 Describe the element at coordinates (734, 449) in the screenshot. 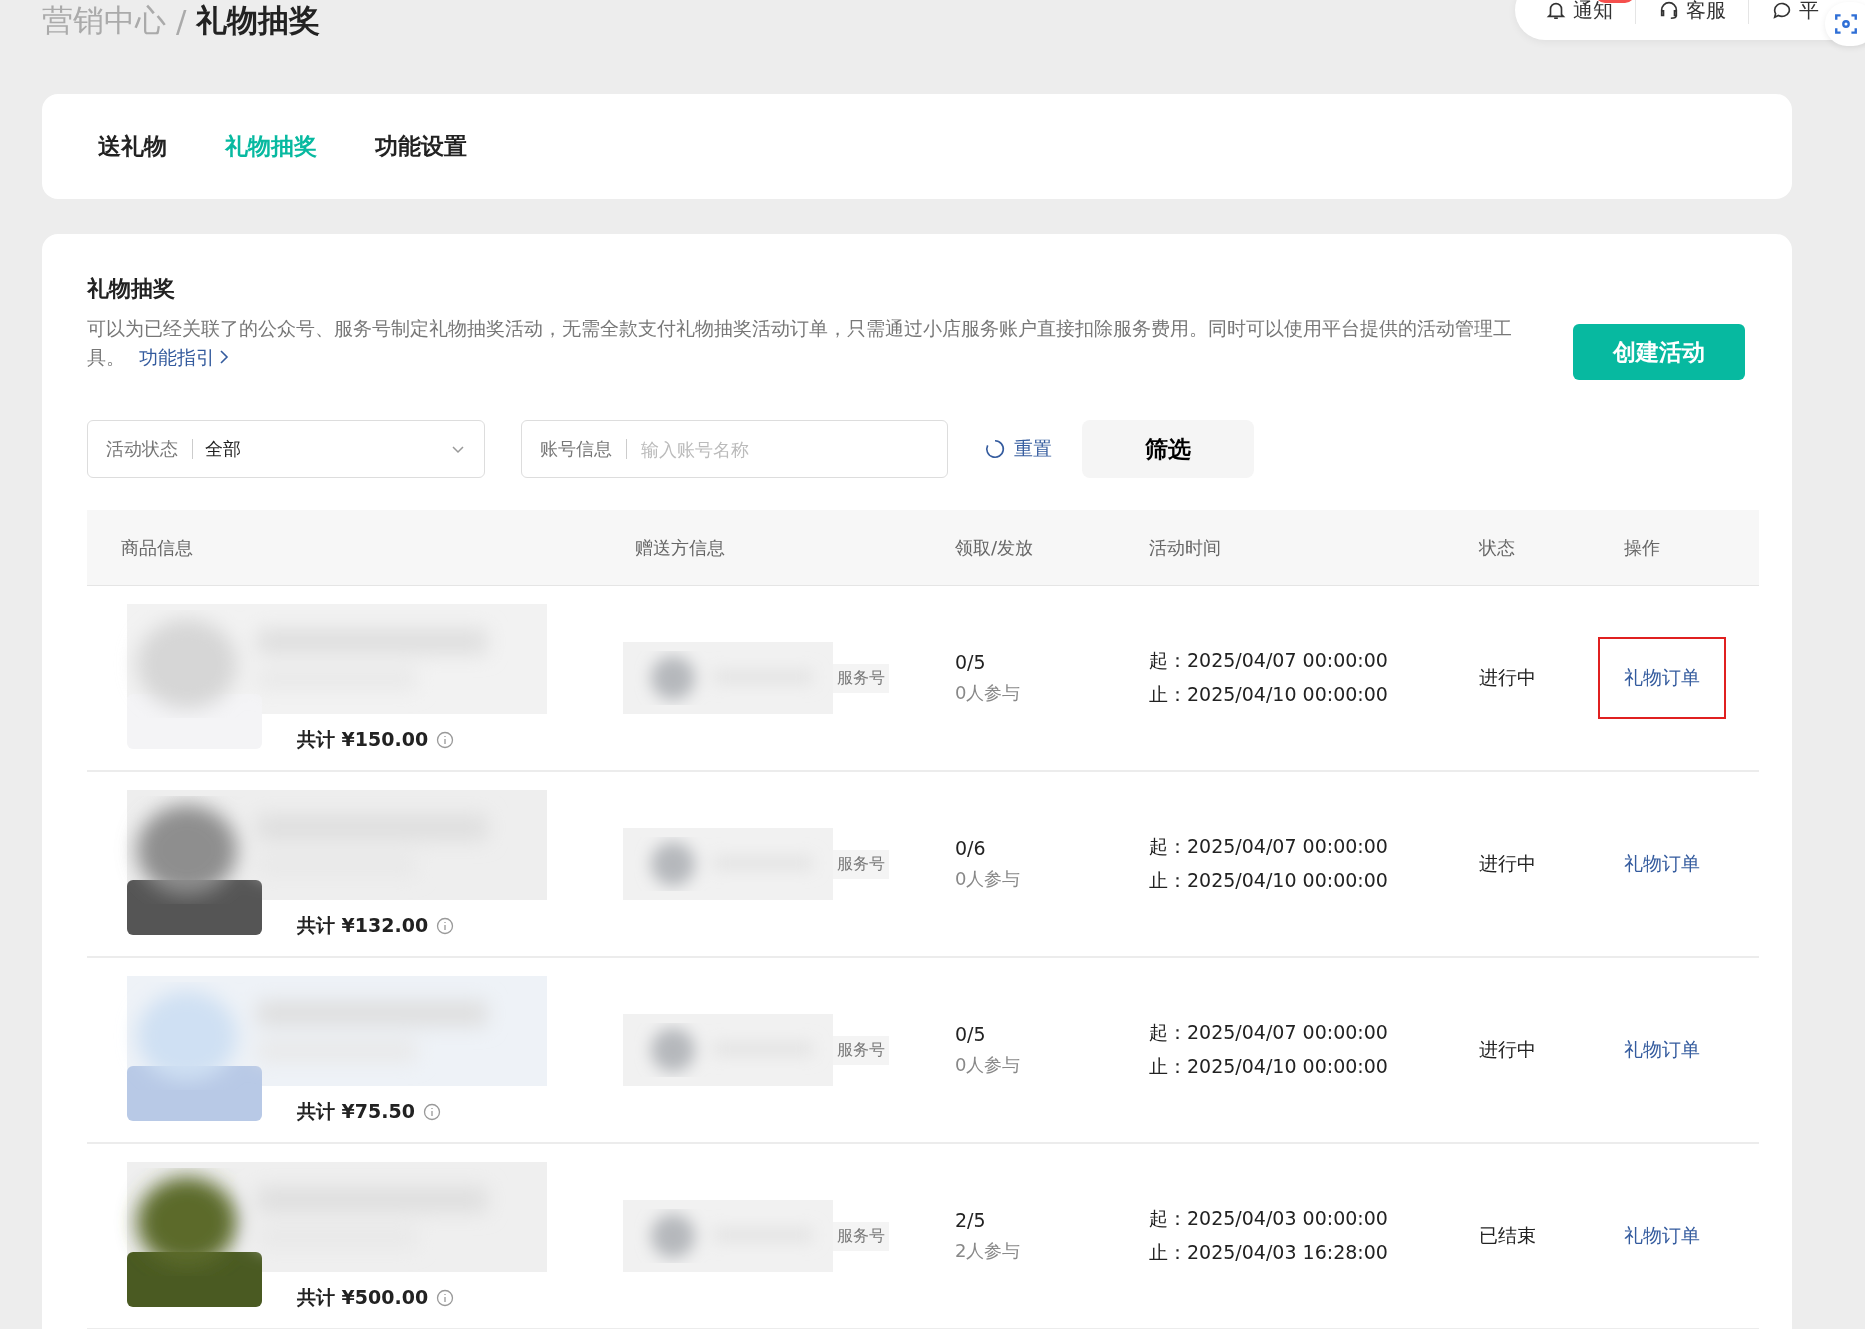

I see `account-field: 账号信息 输入账号名称` at that location.